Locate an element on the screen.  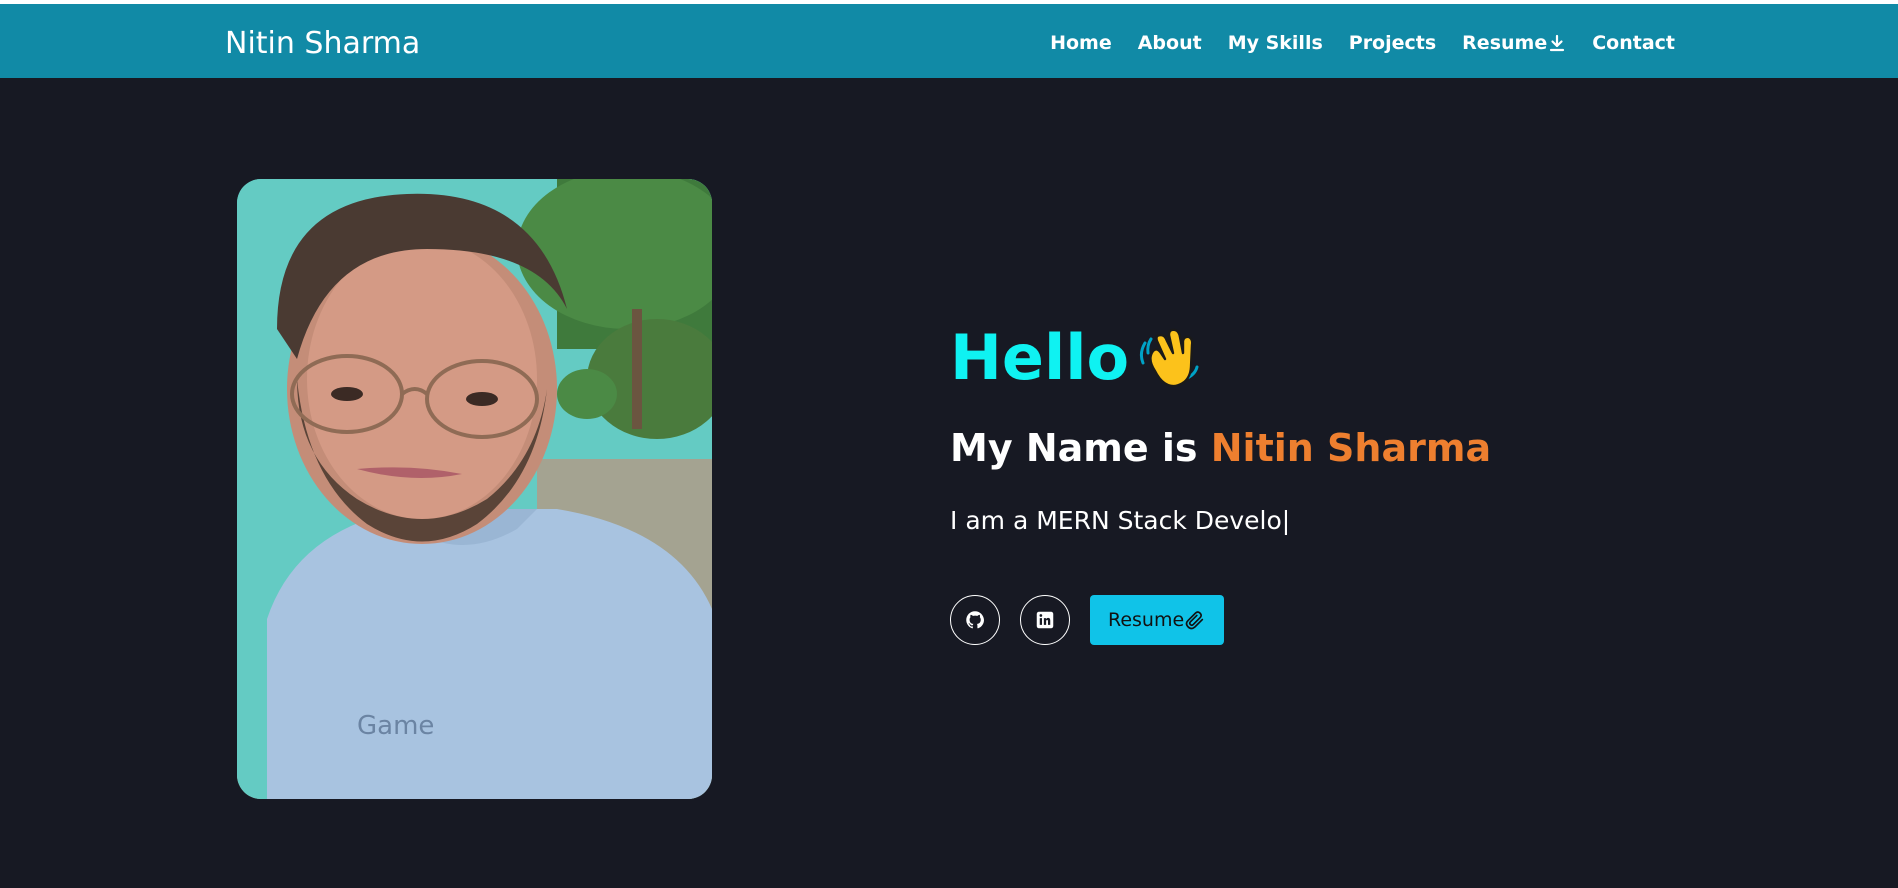
nav-projects: Projects is located at coordinates (1392, 43).